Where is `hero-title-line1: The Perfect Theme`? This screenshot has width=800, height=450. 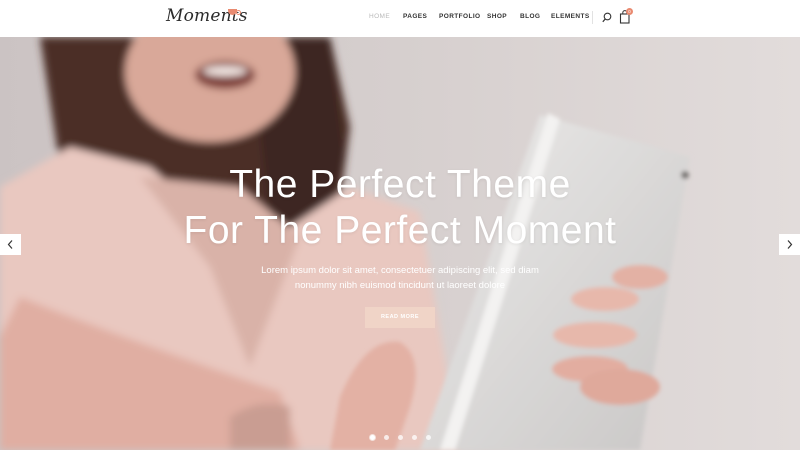
hero-title-line1: The Perfect Theme is located at coordinates (400, 184).